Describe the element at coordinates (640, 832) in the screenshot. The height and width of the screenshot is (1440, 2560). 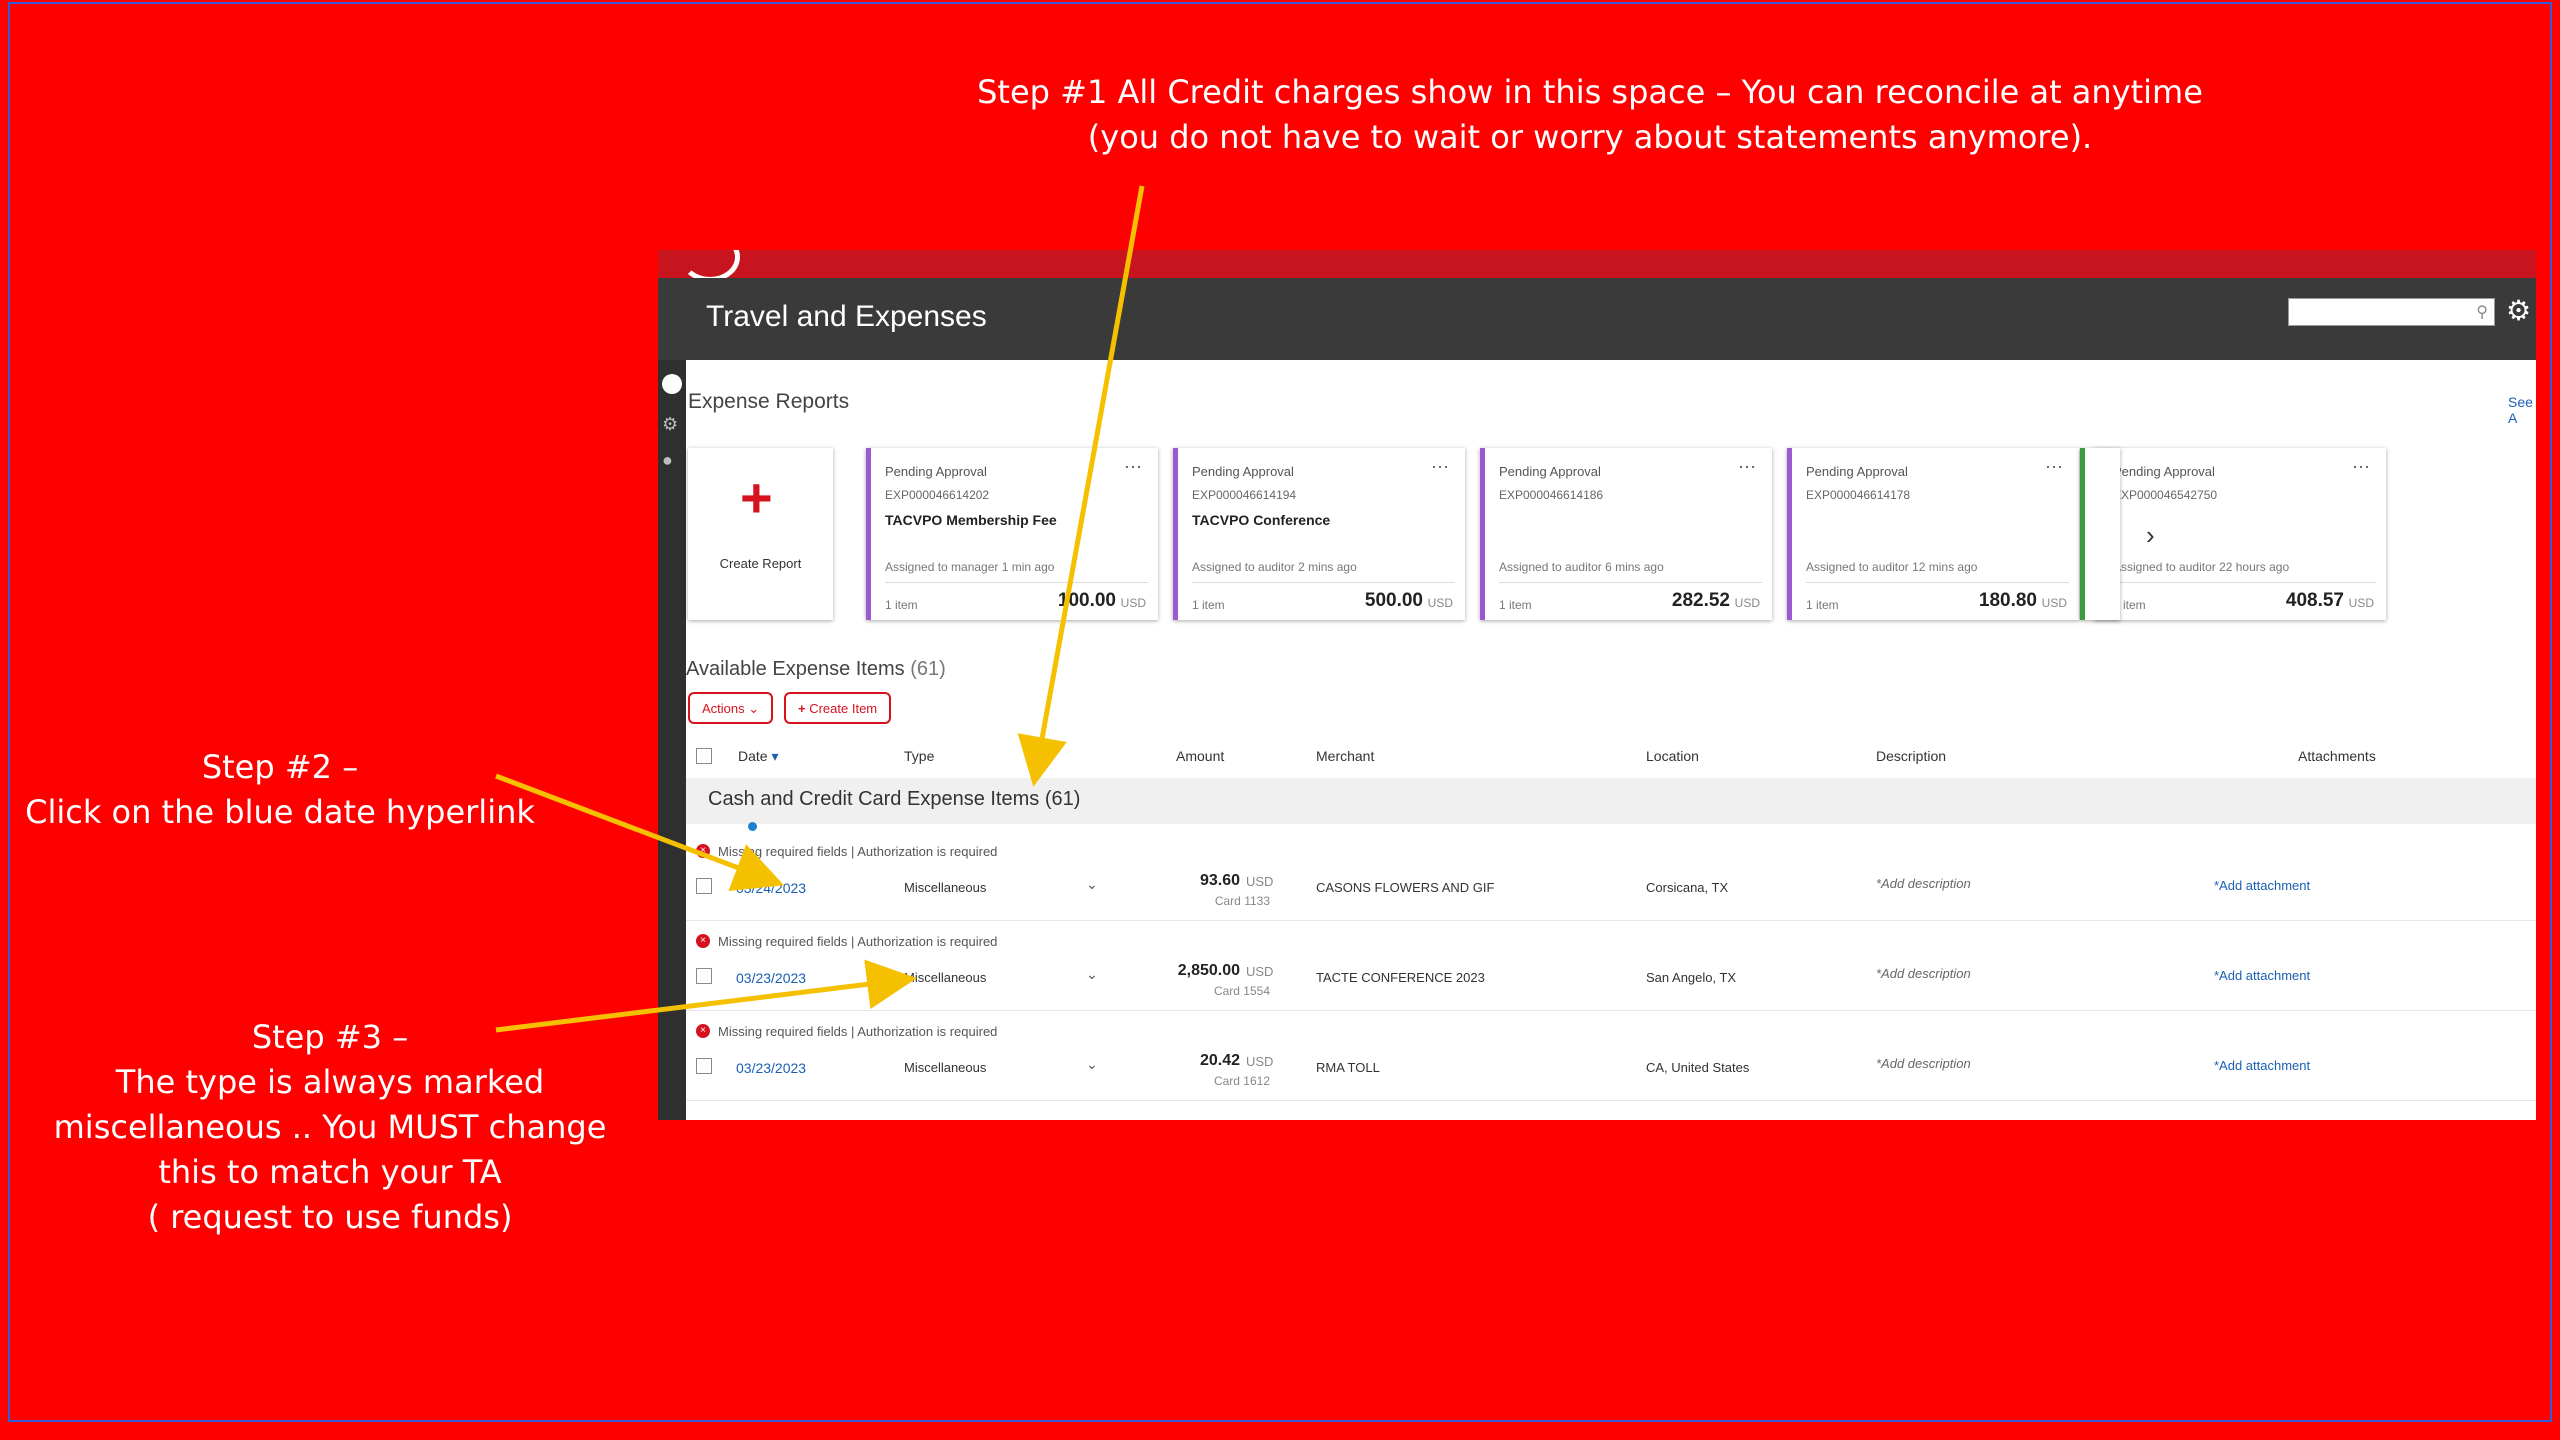
I see `step2-arrow` at that location.